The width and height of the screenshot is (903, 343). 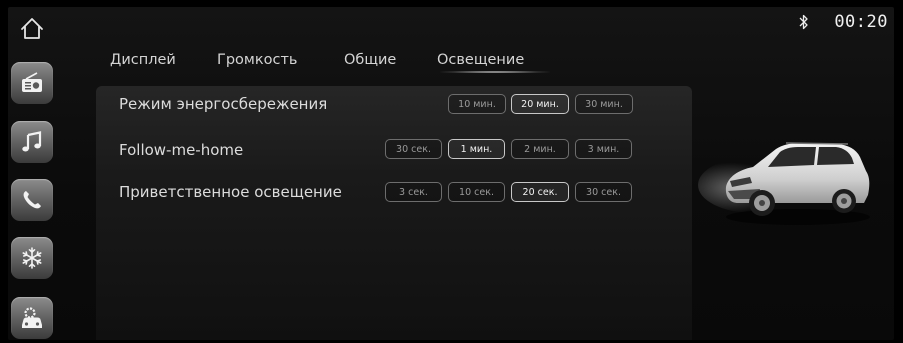 What do you see at coordinates (540, 149) in the screenshot?
I see `follow-me-home-option-2min: 2 мин.` at bounding box center [540, 149].